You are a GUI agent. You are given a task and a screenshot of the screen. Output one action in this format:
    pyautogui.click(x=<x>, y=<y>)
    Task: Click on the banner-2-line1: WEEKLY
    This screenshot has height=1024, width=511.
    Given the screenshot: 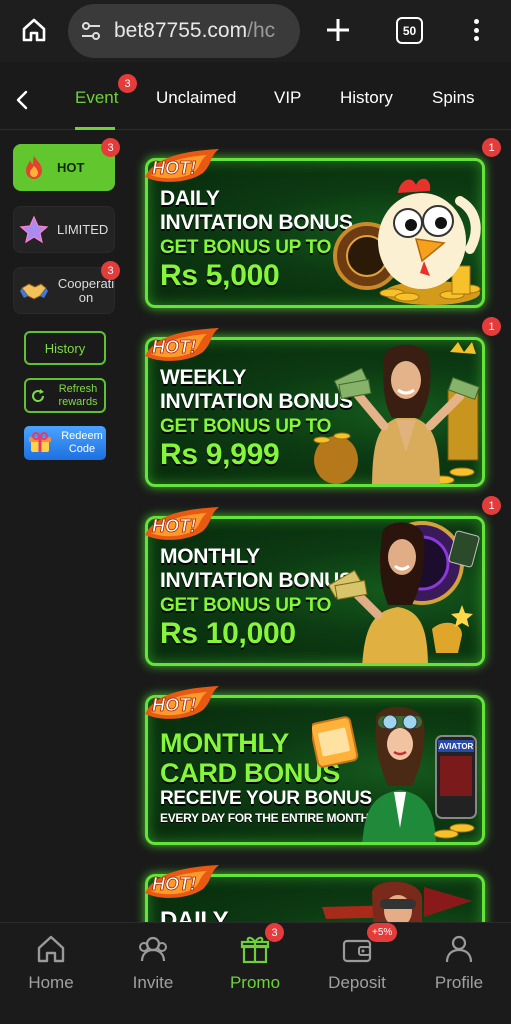 What is the action you would take?
    pyautogui.click(x=203, y=377)
    